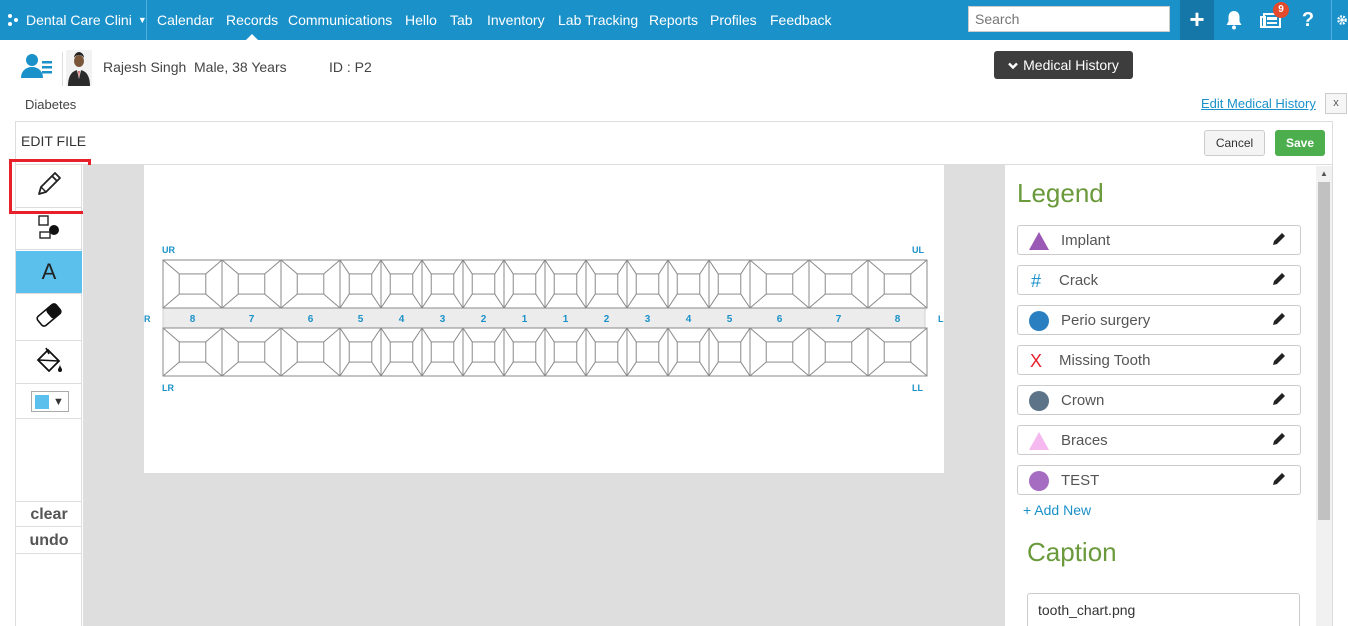  What do you see at coordinates (1324, 173) in the screenshot?
I see `scroll-up-icon: ▲` at bounding box center [1324, 173].